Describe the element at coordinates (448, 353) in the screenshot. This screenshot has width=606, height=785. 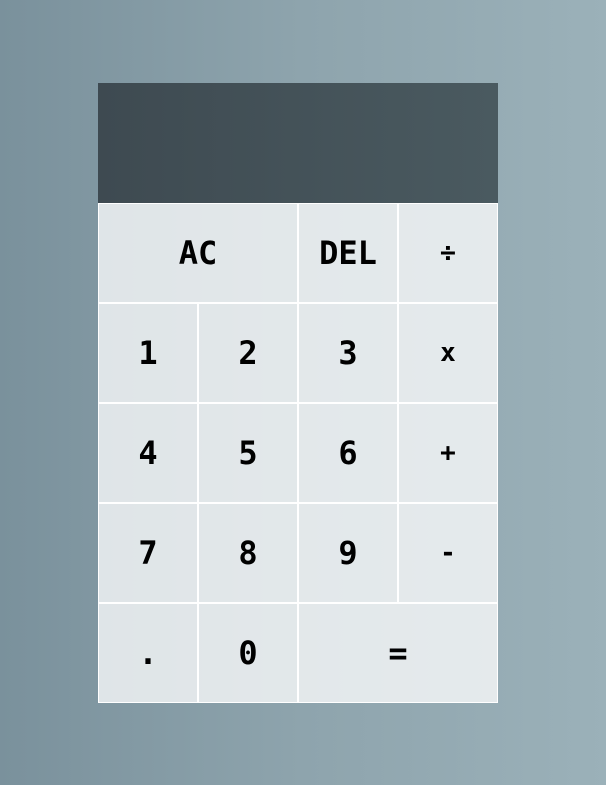
I see `multiply-button: x` at that location.